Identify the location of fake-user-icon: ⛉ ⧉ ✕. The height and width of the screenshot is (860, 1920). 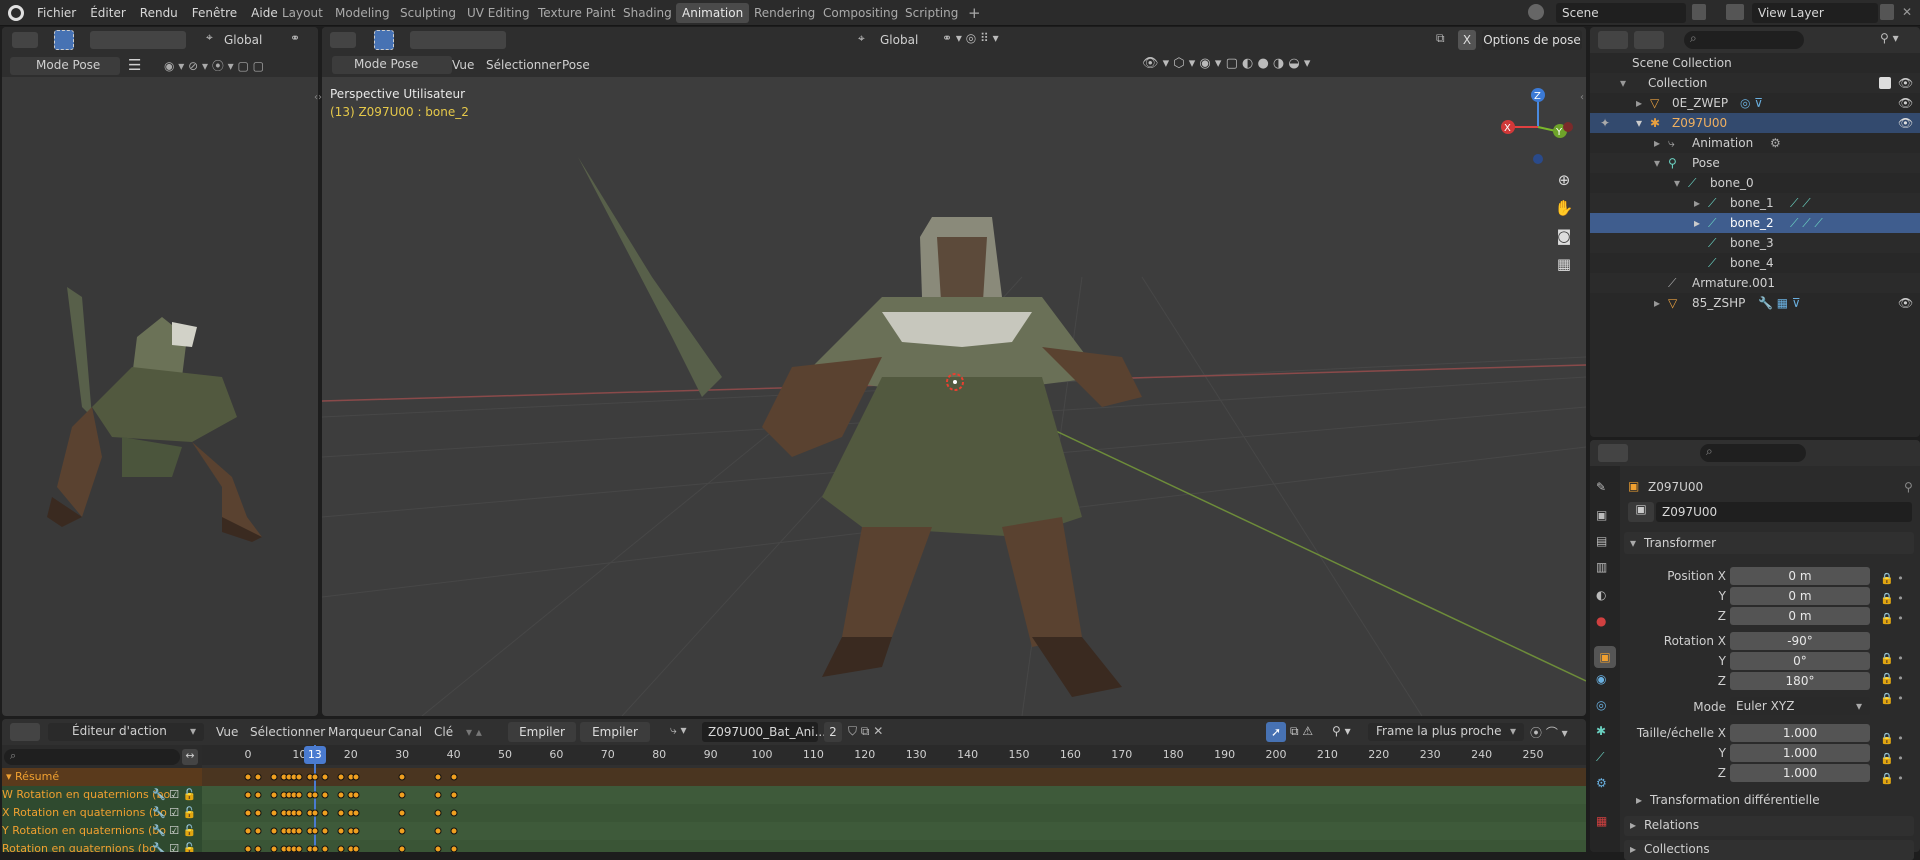
(865, 731).